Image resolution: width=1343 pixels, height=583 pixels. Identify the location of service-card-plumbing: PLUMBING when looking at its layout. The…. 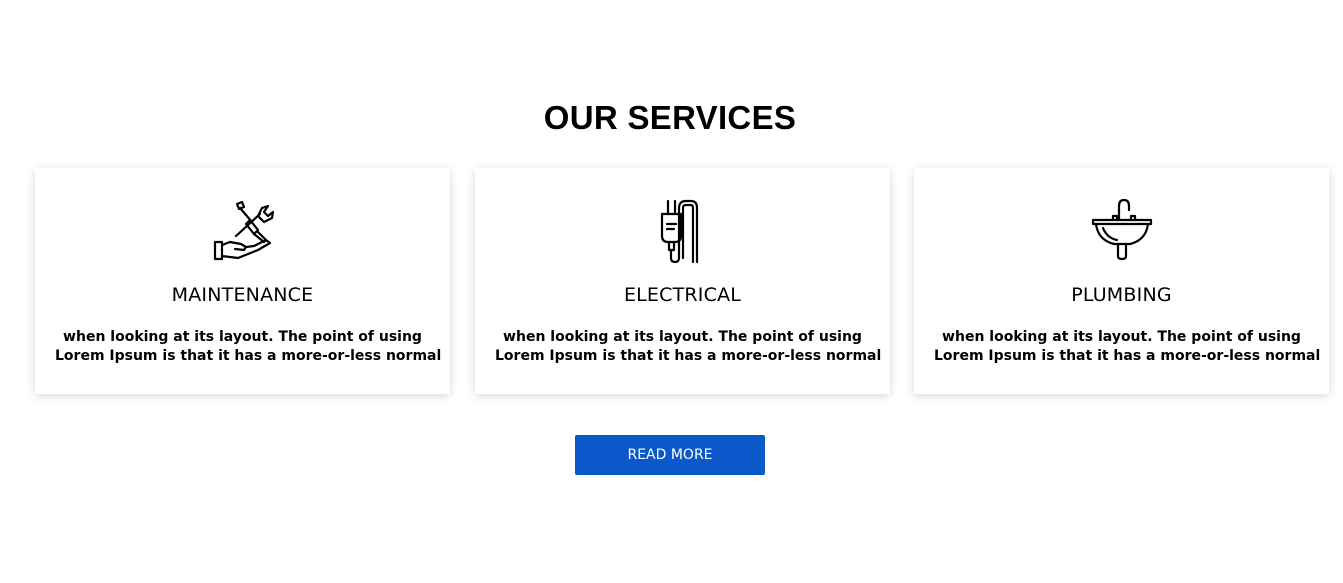
(1121, 281).